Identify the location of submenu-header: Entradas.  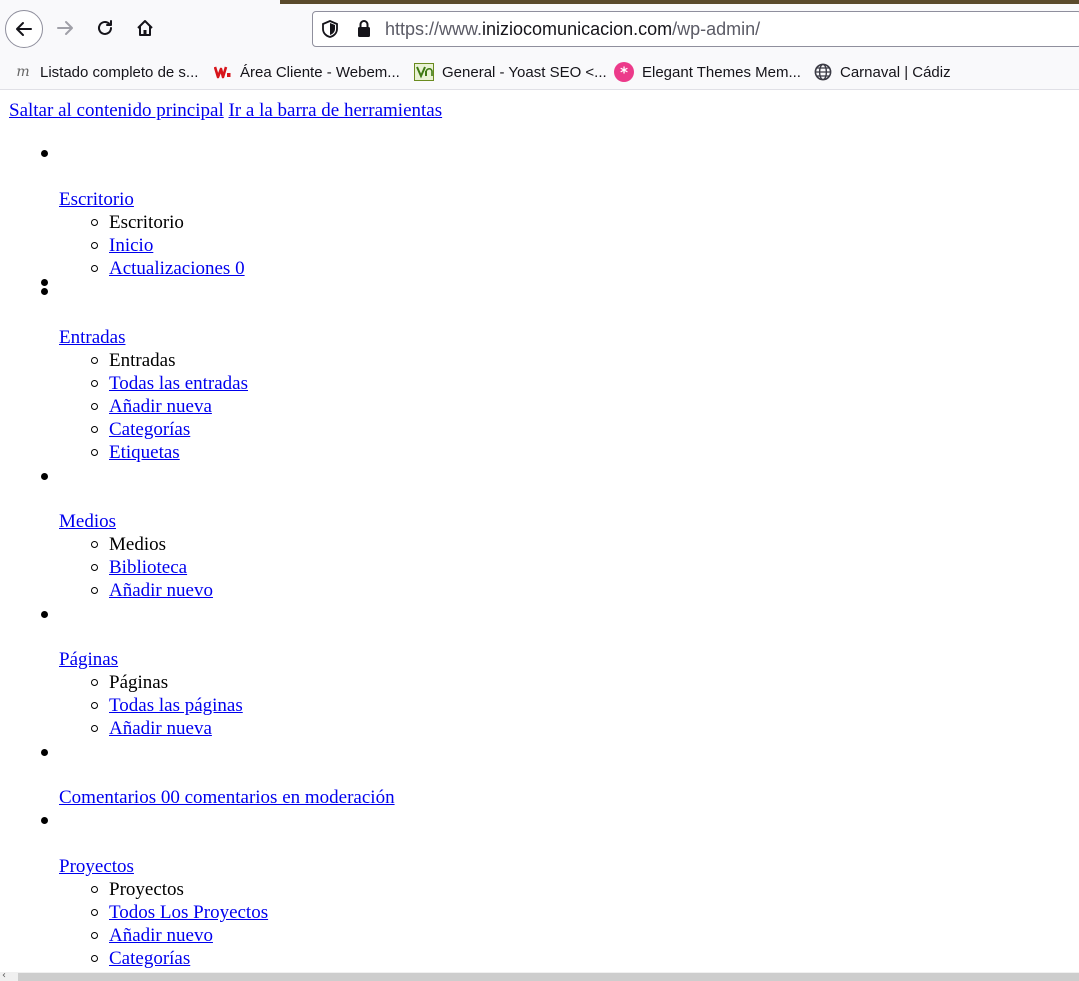
(142, 360).